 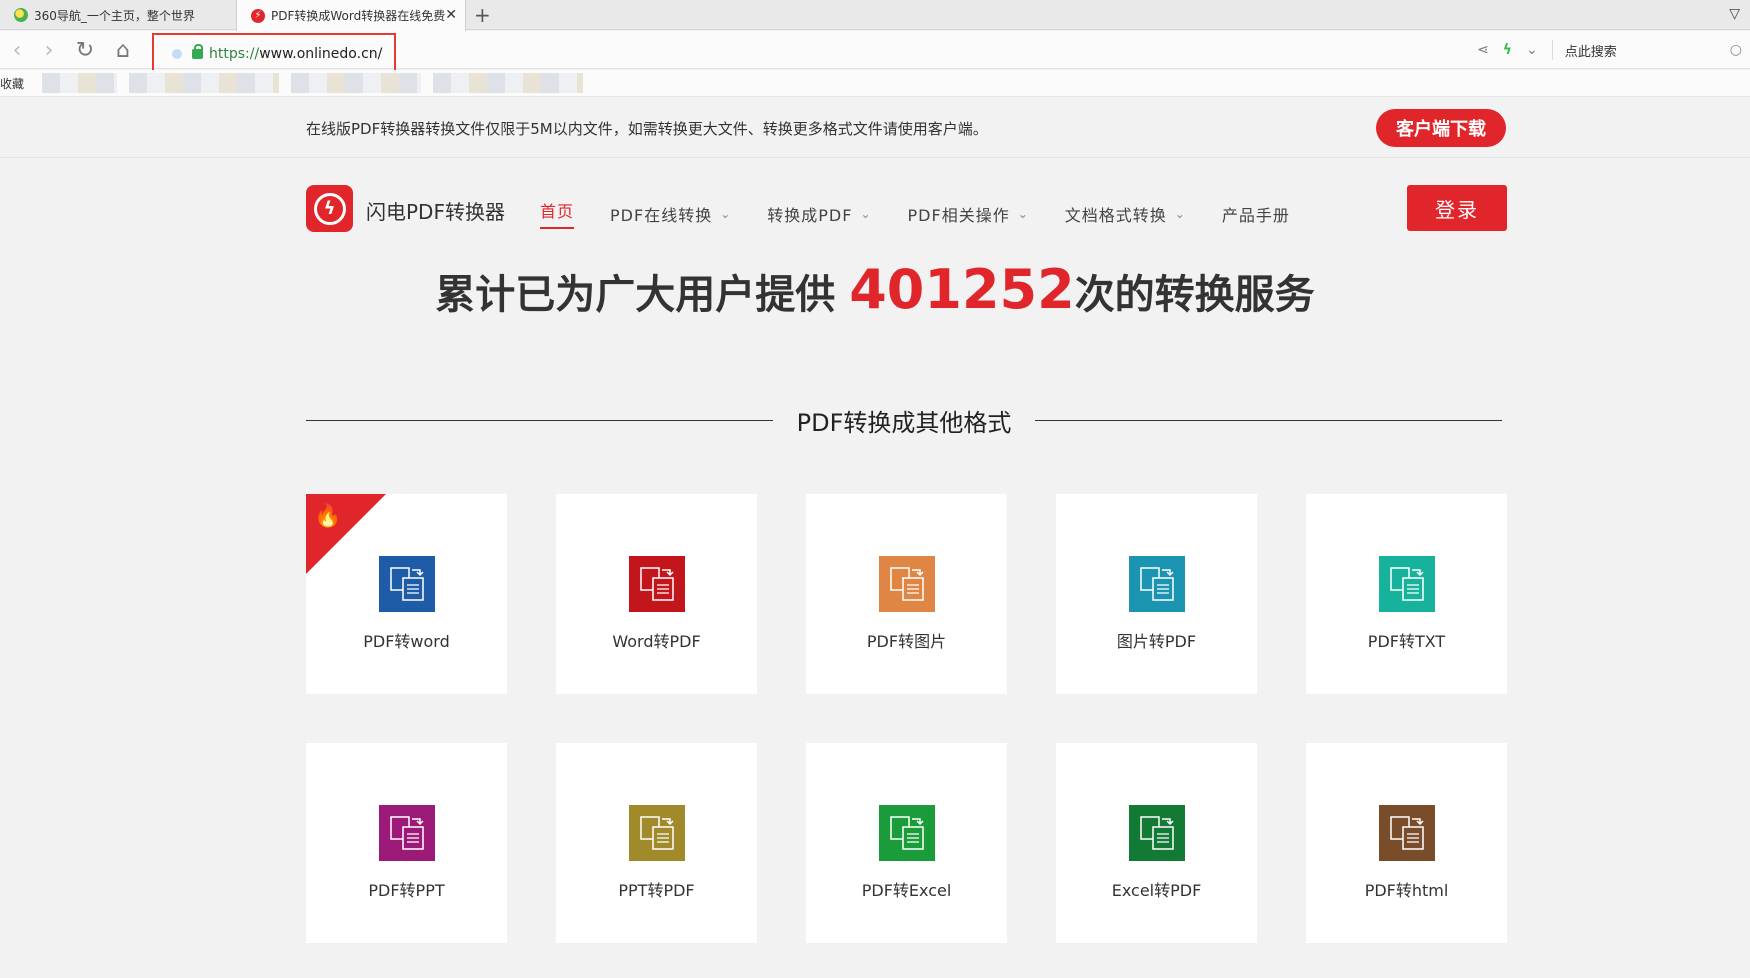 I want to click on back-icon: ‹, so click(x=17, y=50).